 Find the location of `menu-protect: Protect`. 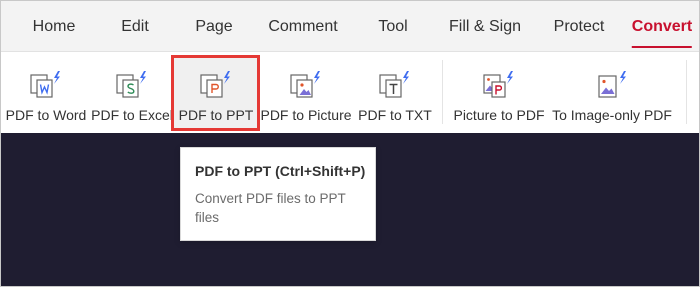

menu-protect: Protect is located at coordinates (579, 26).